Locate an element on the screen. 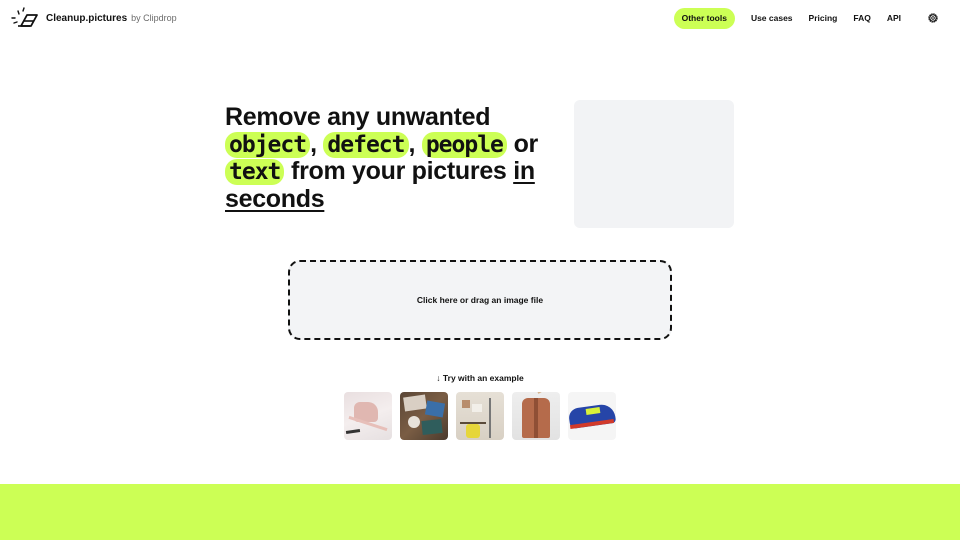  accent-section is located at coordinates (480, 512).